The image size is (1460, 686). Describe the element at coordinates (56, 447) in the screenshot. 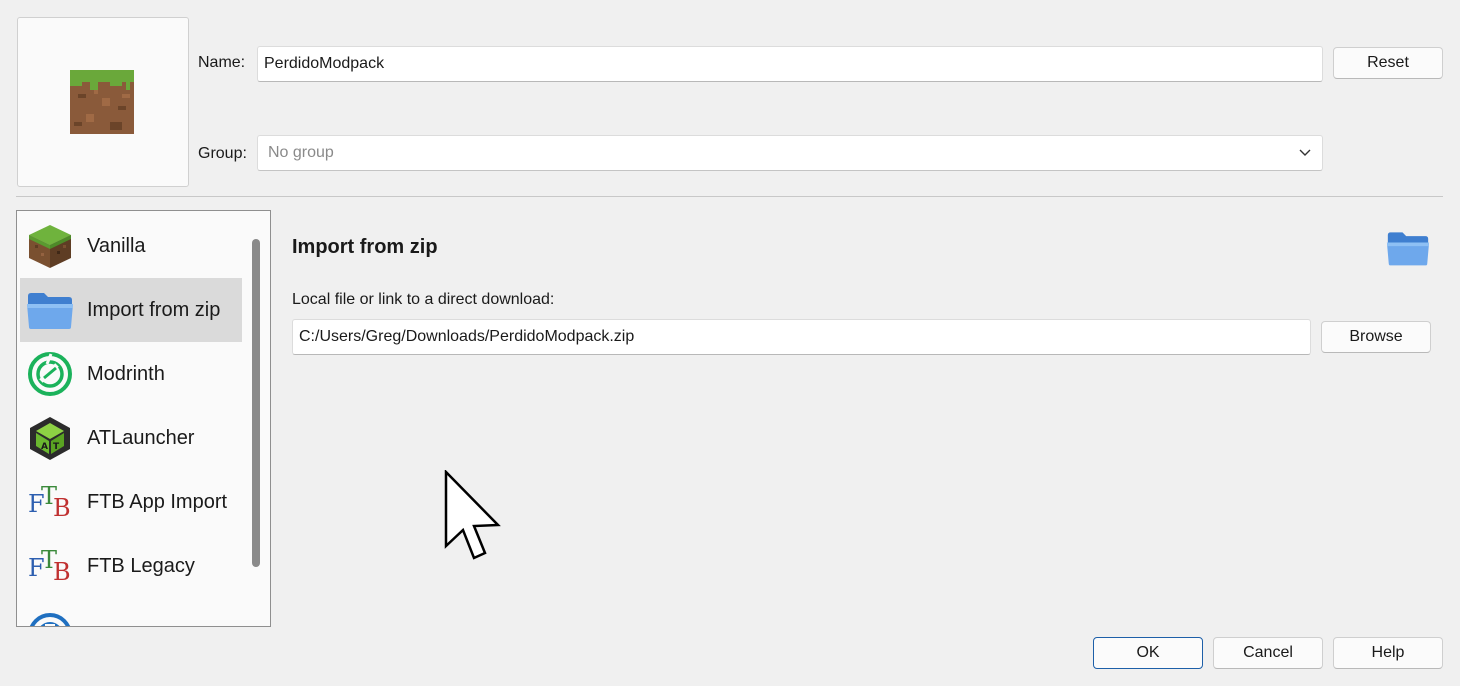

I see `svg-text: T` at that location.